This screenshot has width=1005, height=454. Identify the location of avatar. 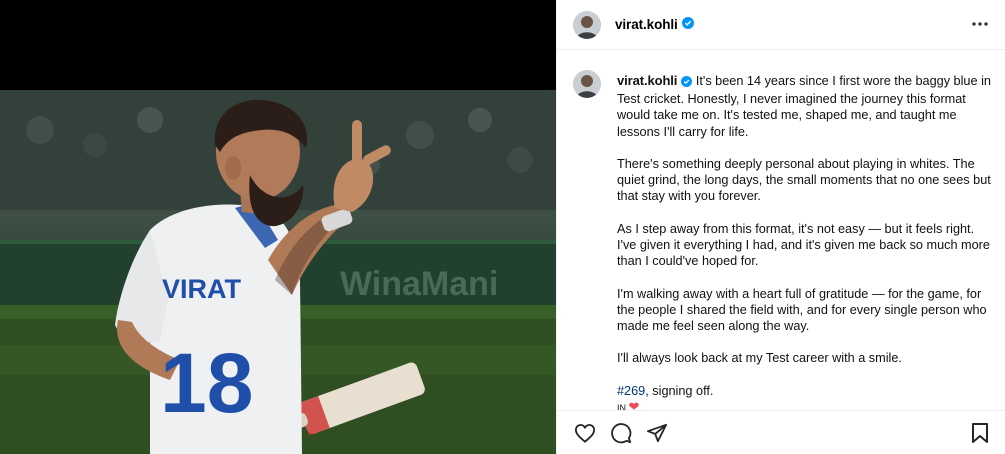
(587, 24).